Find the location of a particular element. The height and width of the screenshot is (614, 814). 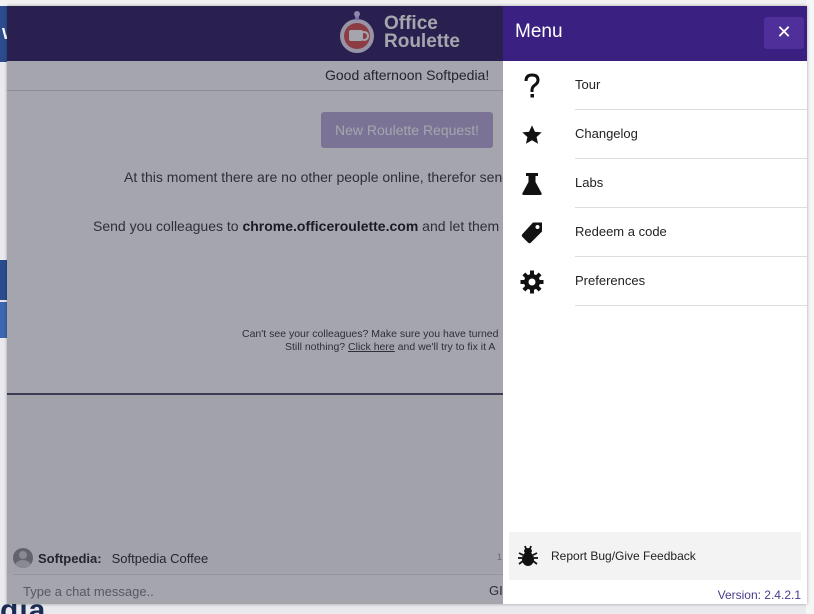

flask-icon is located at coordinates (532, 184).